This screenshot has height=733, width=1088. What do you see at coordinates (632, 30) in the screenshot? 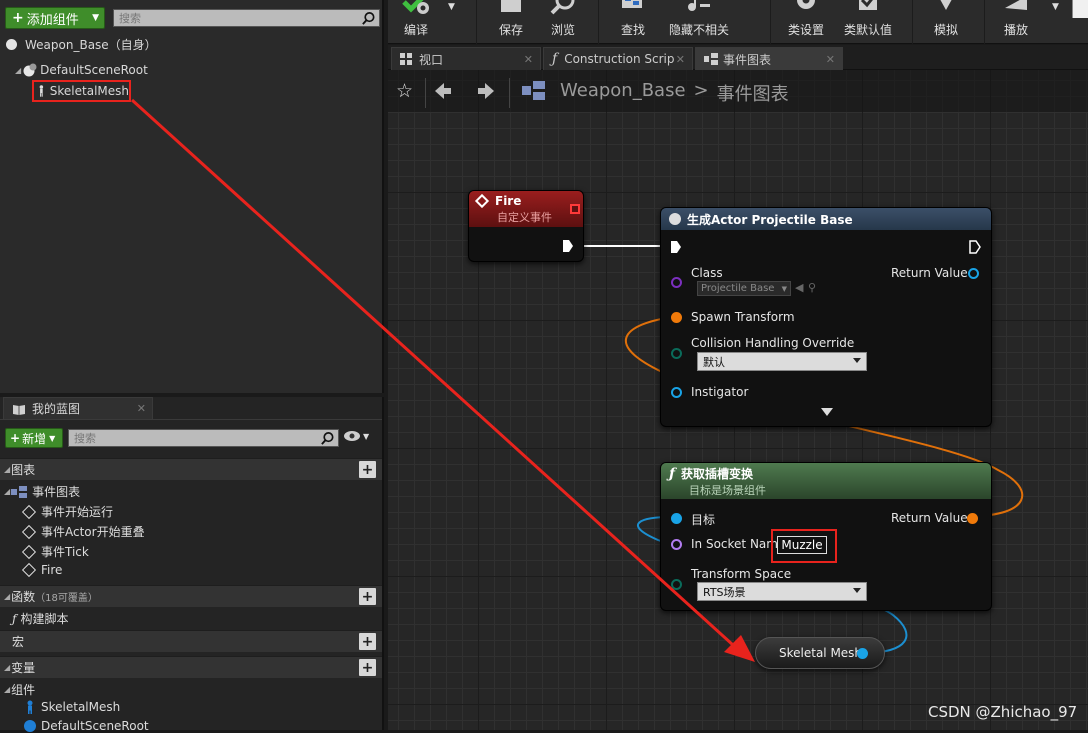
I see `find-label: 查找` at bounding box center [632, 30].